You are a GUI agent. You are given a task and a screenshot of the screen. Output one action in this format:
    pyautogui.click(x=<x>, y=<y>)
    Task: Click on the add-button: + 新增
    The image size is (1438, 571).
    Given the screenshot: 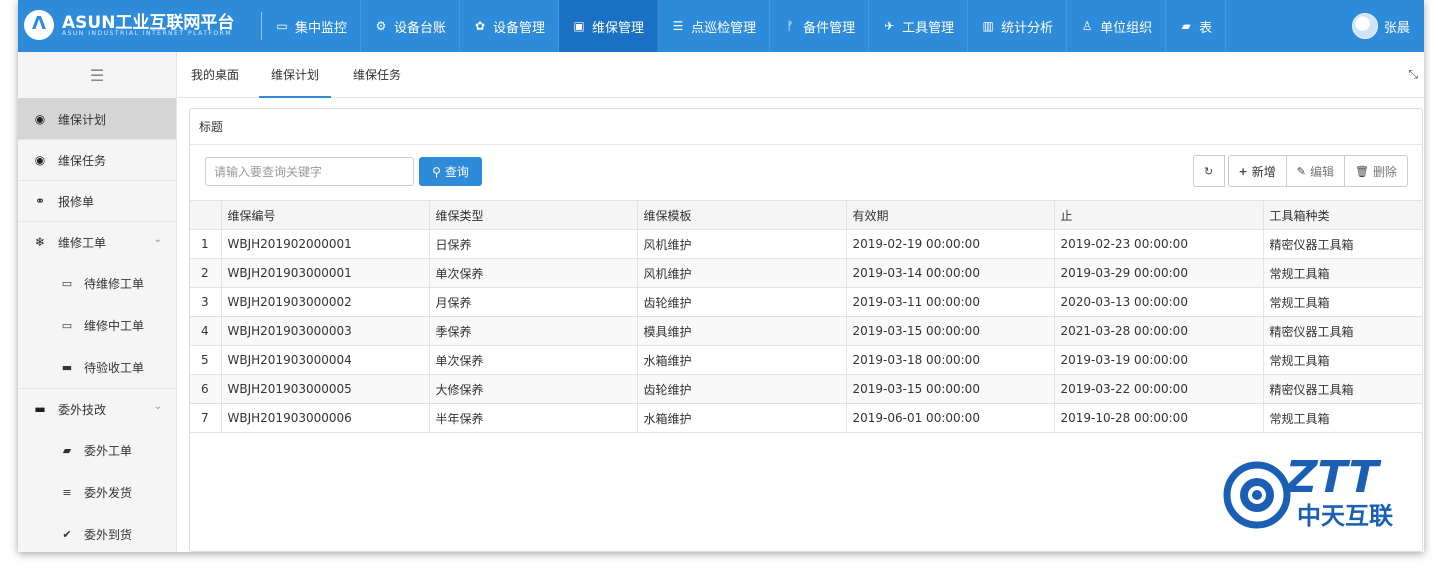 What is the action you would take?
    pyautogui.click(x=1257, y=171)
    